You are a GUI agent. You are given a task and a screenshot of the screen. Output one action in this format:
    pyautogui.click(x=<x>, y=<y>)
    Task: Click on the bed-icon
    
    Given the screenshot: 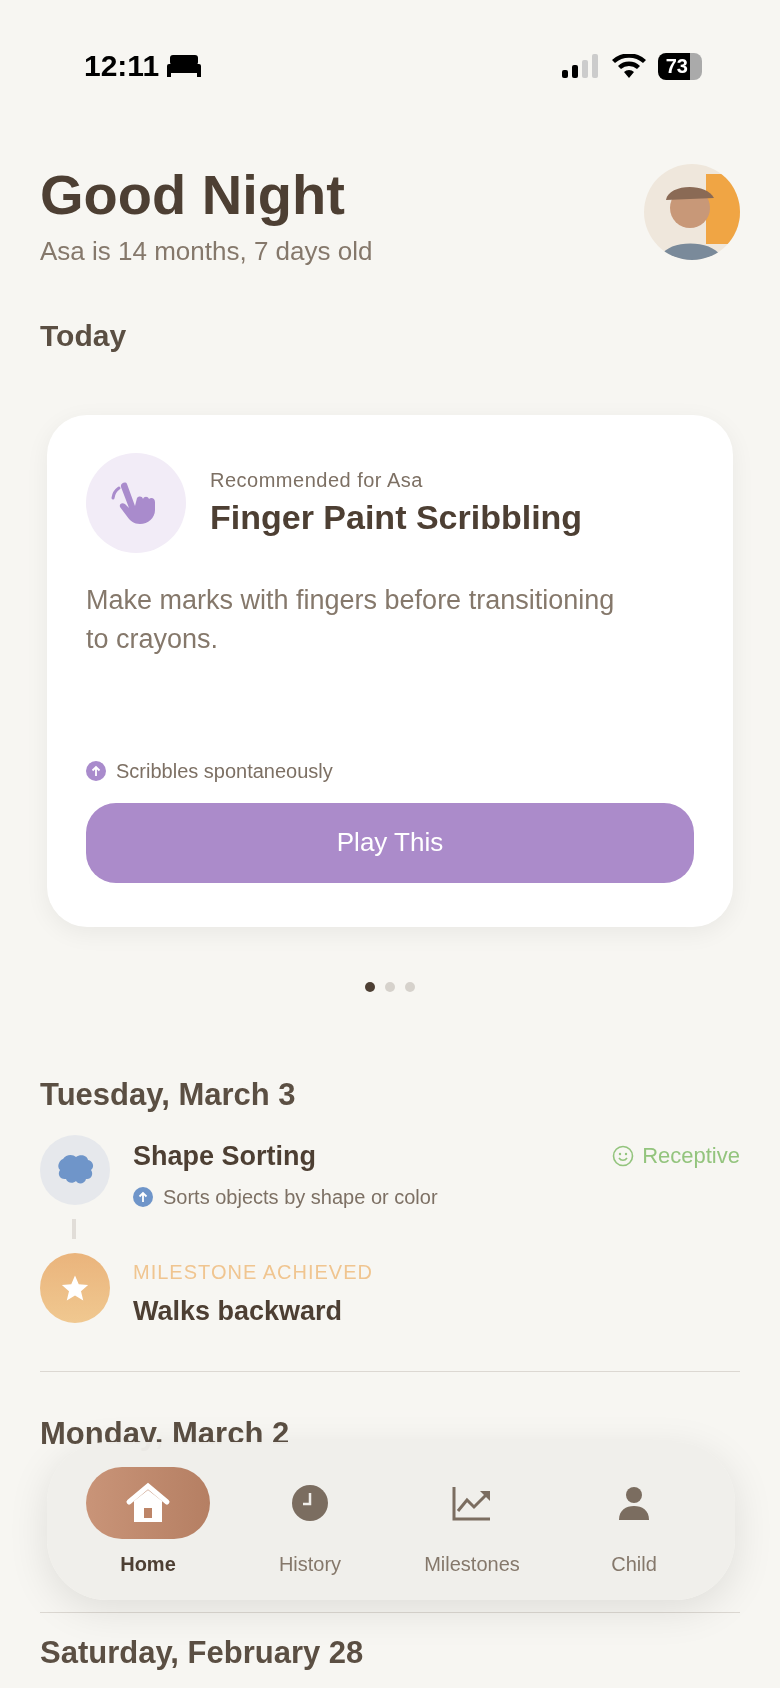 What is the action you would take?
    pyautogui.click(x=184, y=66)
    